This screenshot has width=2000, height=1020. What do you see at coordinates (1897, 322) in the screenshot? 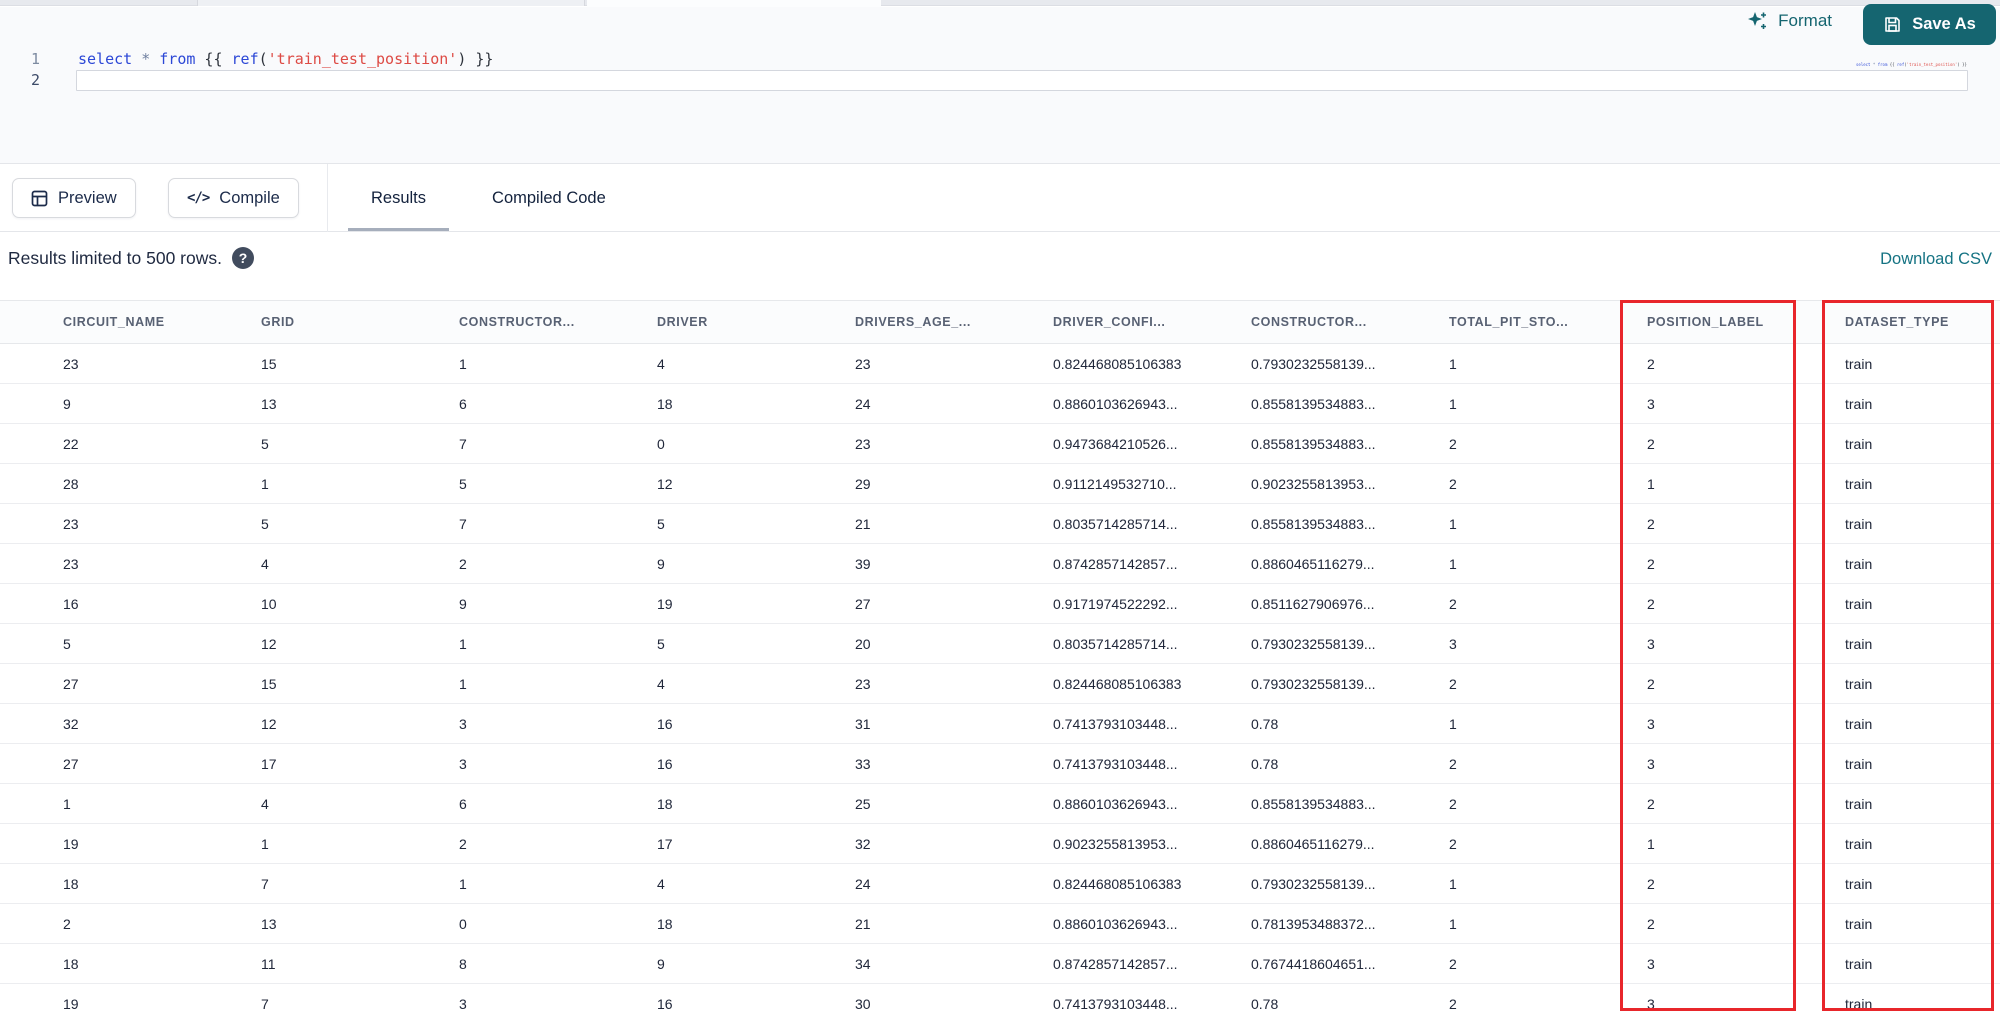
I see `column-header: DATASET_TYPE` at bounding box center [1897, 322].